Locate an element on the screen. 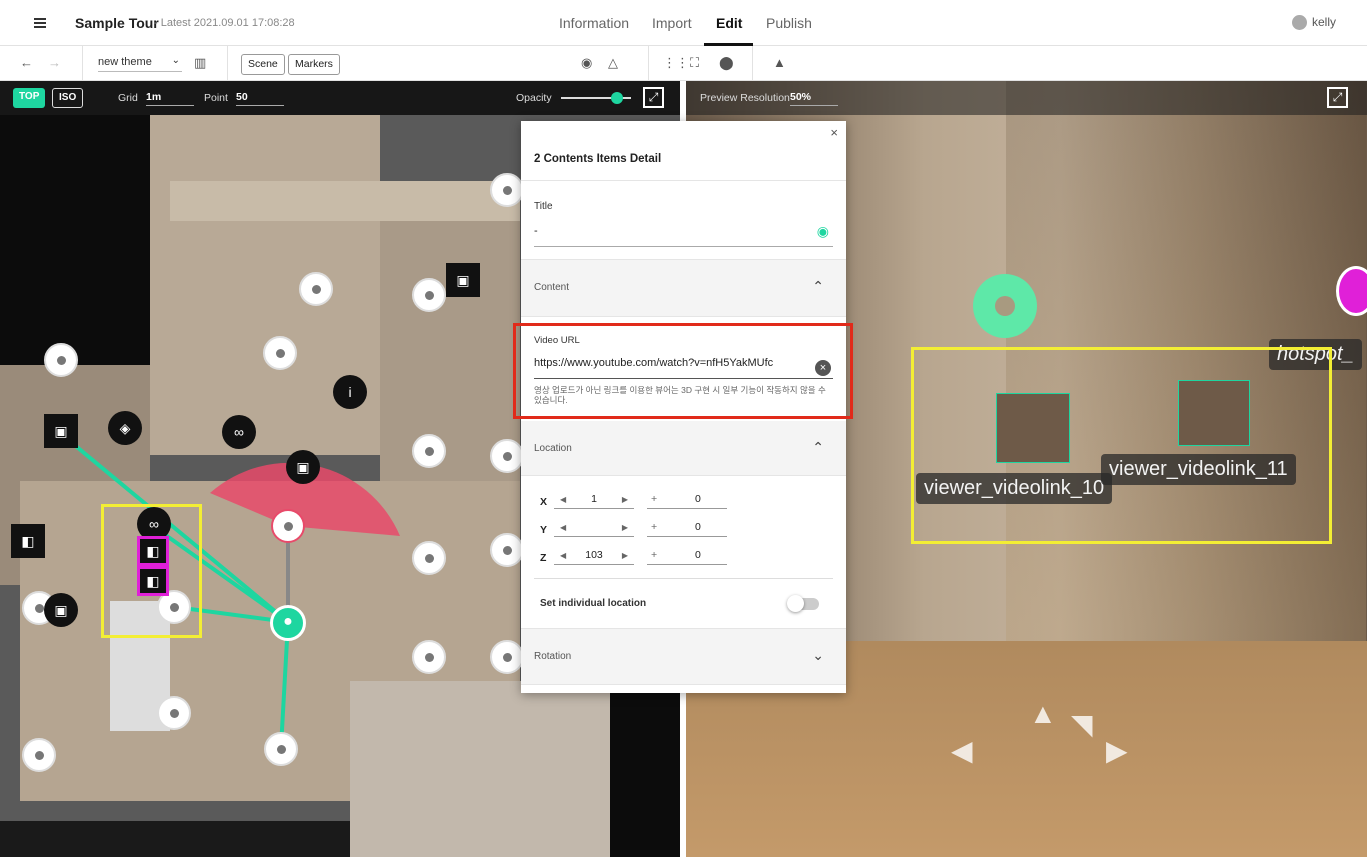  x-offset-input: + 0 is located at coordinates (687, 501).